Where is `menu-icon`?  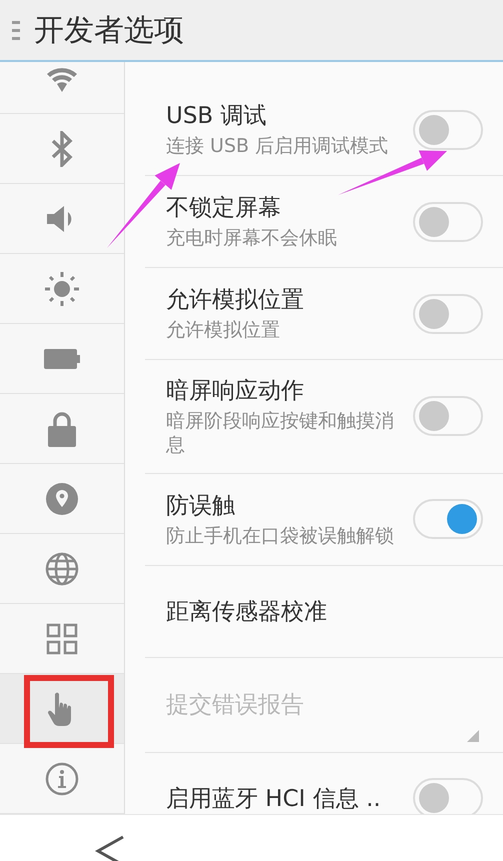
menu-icon is located at coordinates (16, 30).